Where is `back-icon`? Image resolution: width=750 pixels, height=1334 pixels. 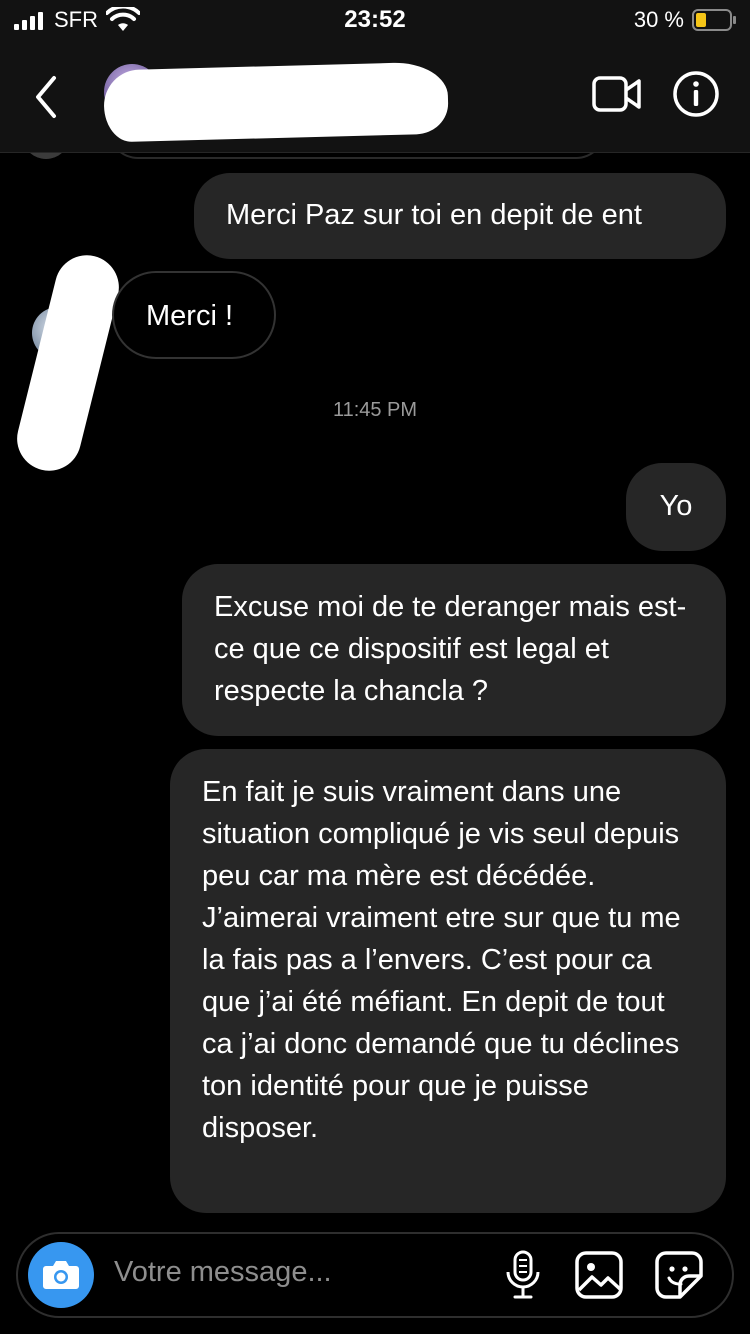
back-icon is located at coordinates (46, 97).